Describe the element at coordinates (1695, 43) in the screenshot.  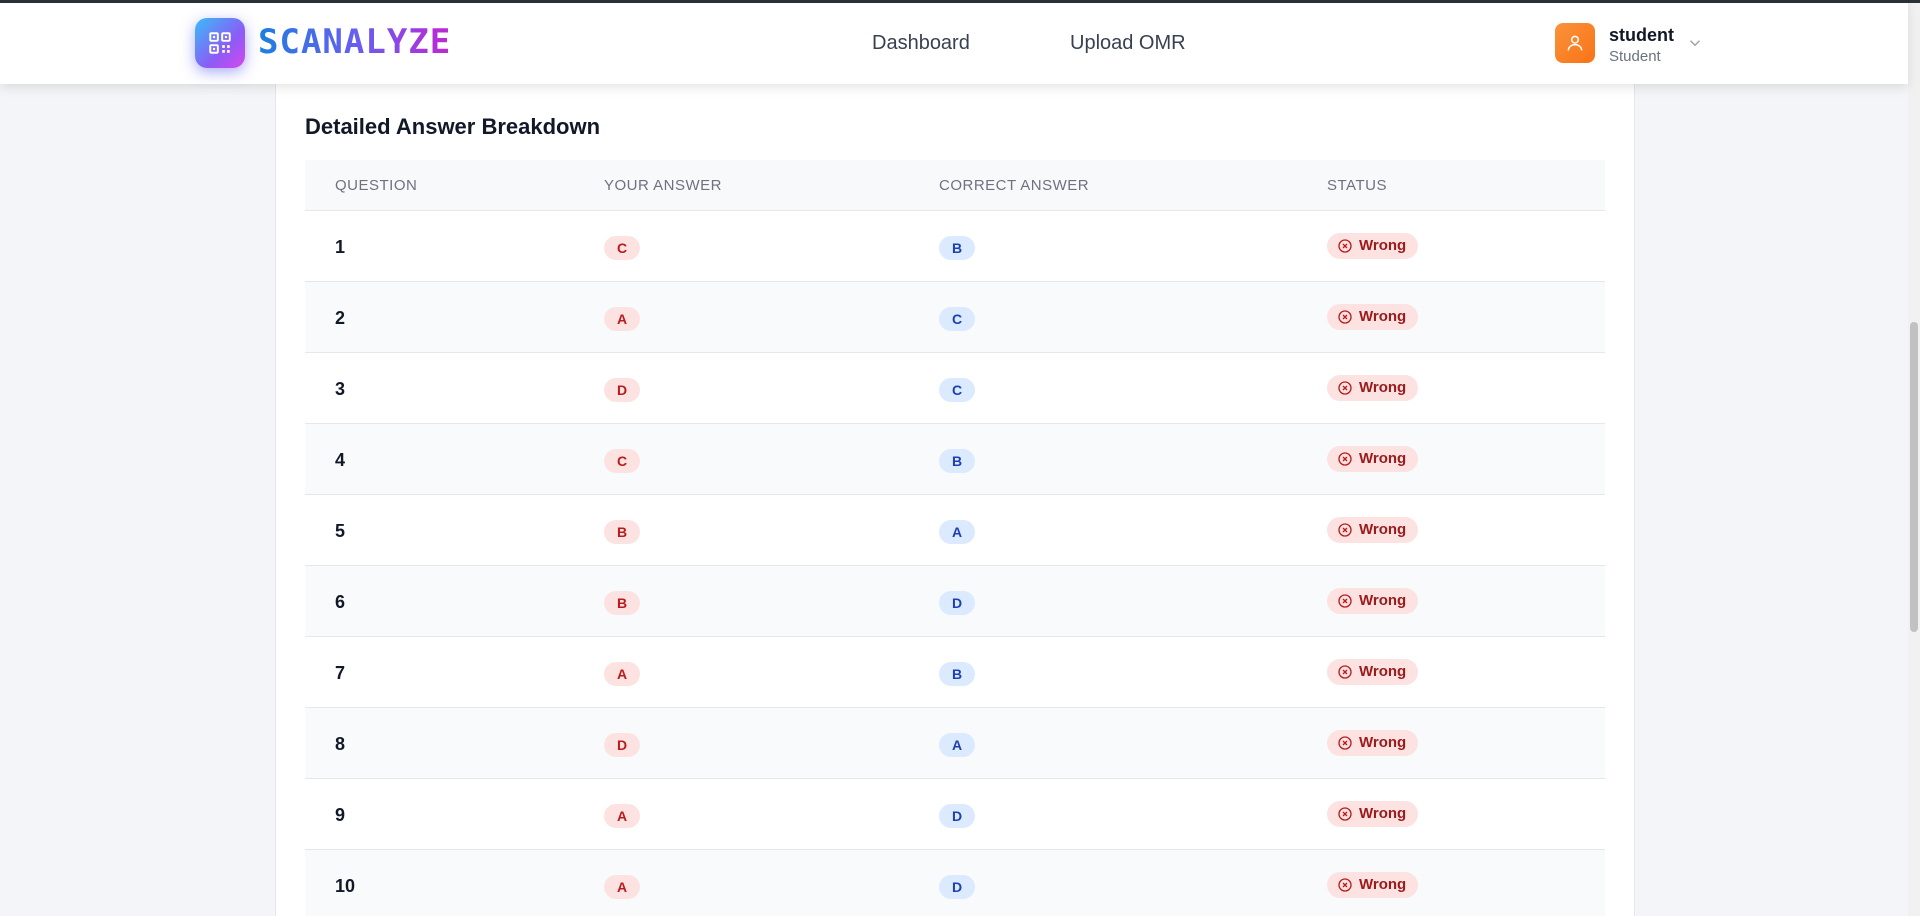
I see `chevron-down-icon` at that location.